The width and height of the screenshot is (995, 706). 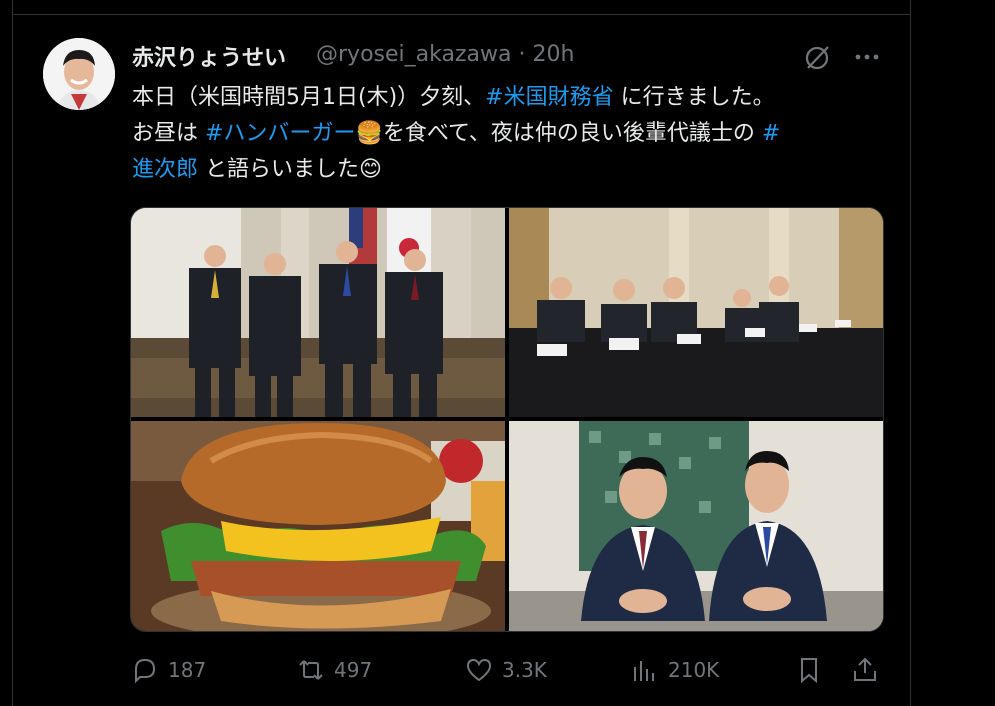 I want to click on reply-button: 187, so click(x=168, y=670).